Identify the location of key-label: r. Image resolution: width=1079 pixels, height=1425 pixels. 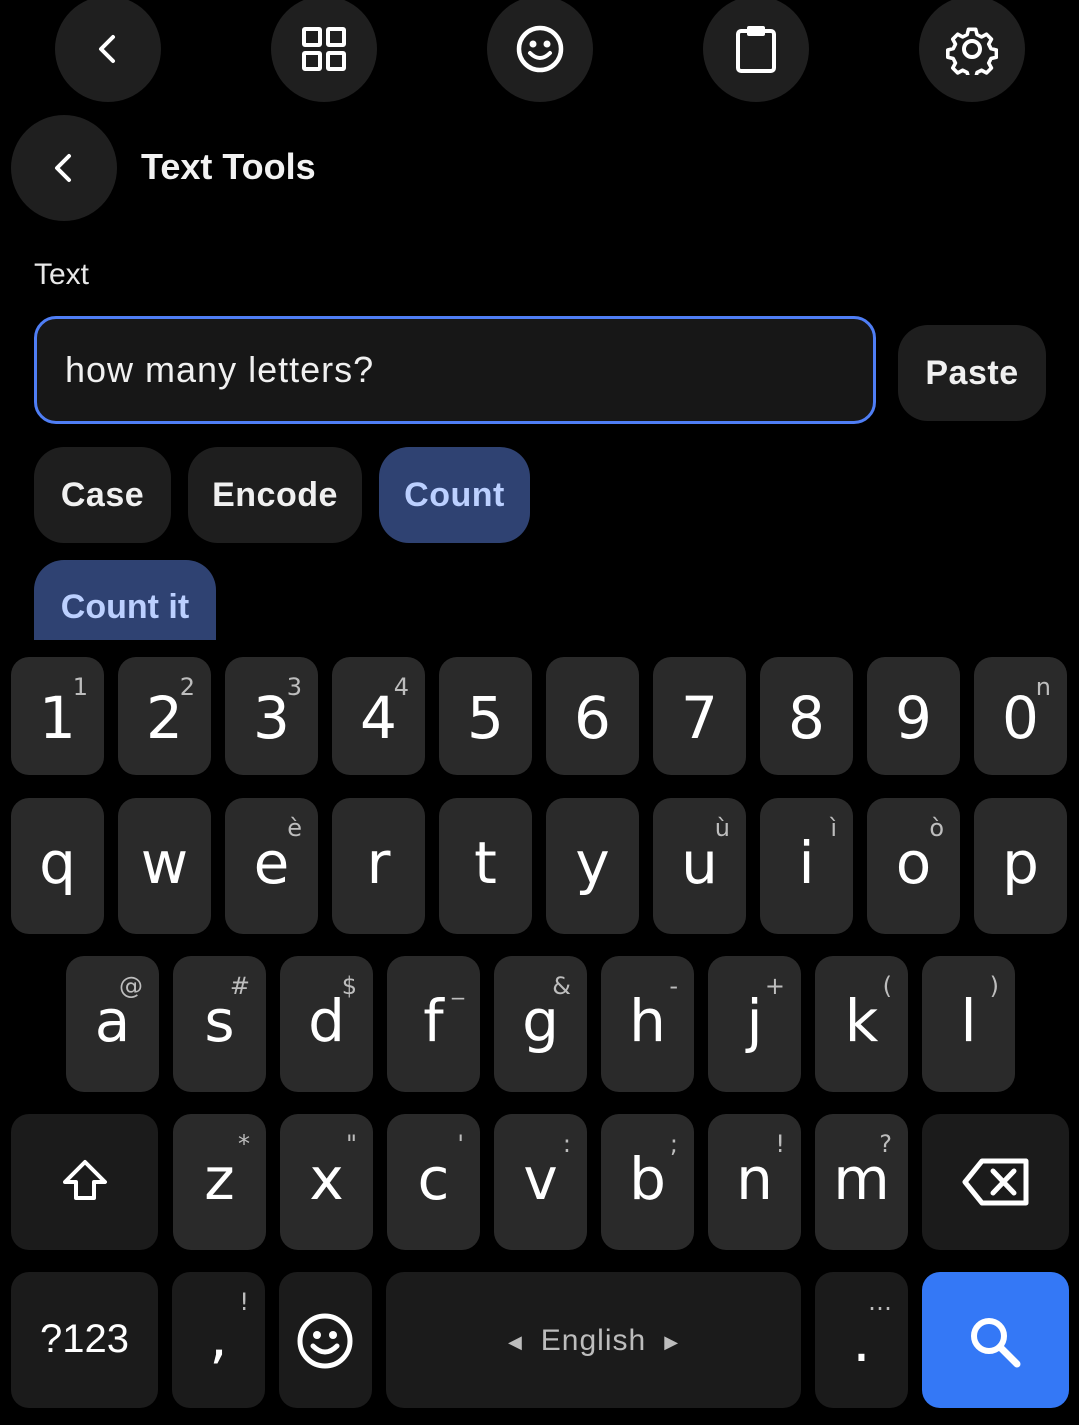
(378, 863).